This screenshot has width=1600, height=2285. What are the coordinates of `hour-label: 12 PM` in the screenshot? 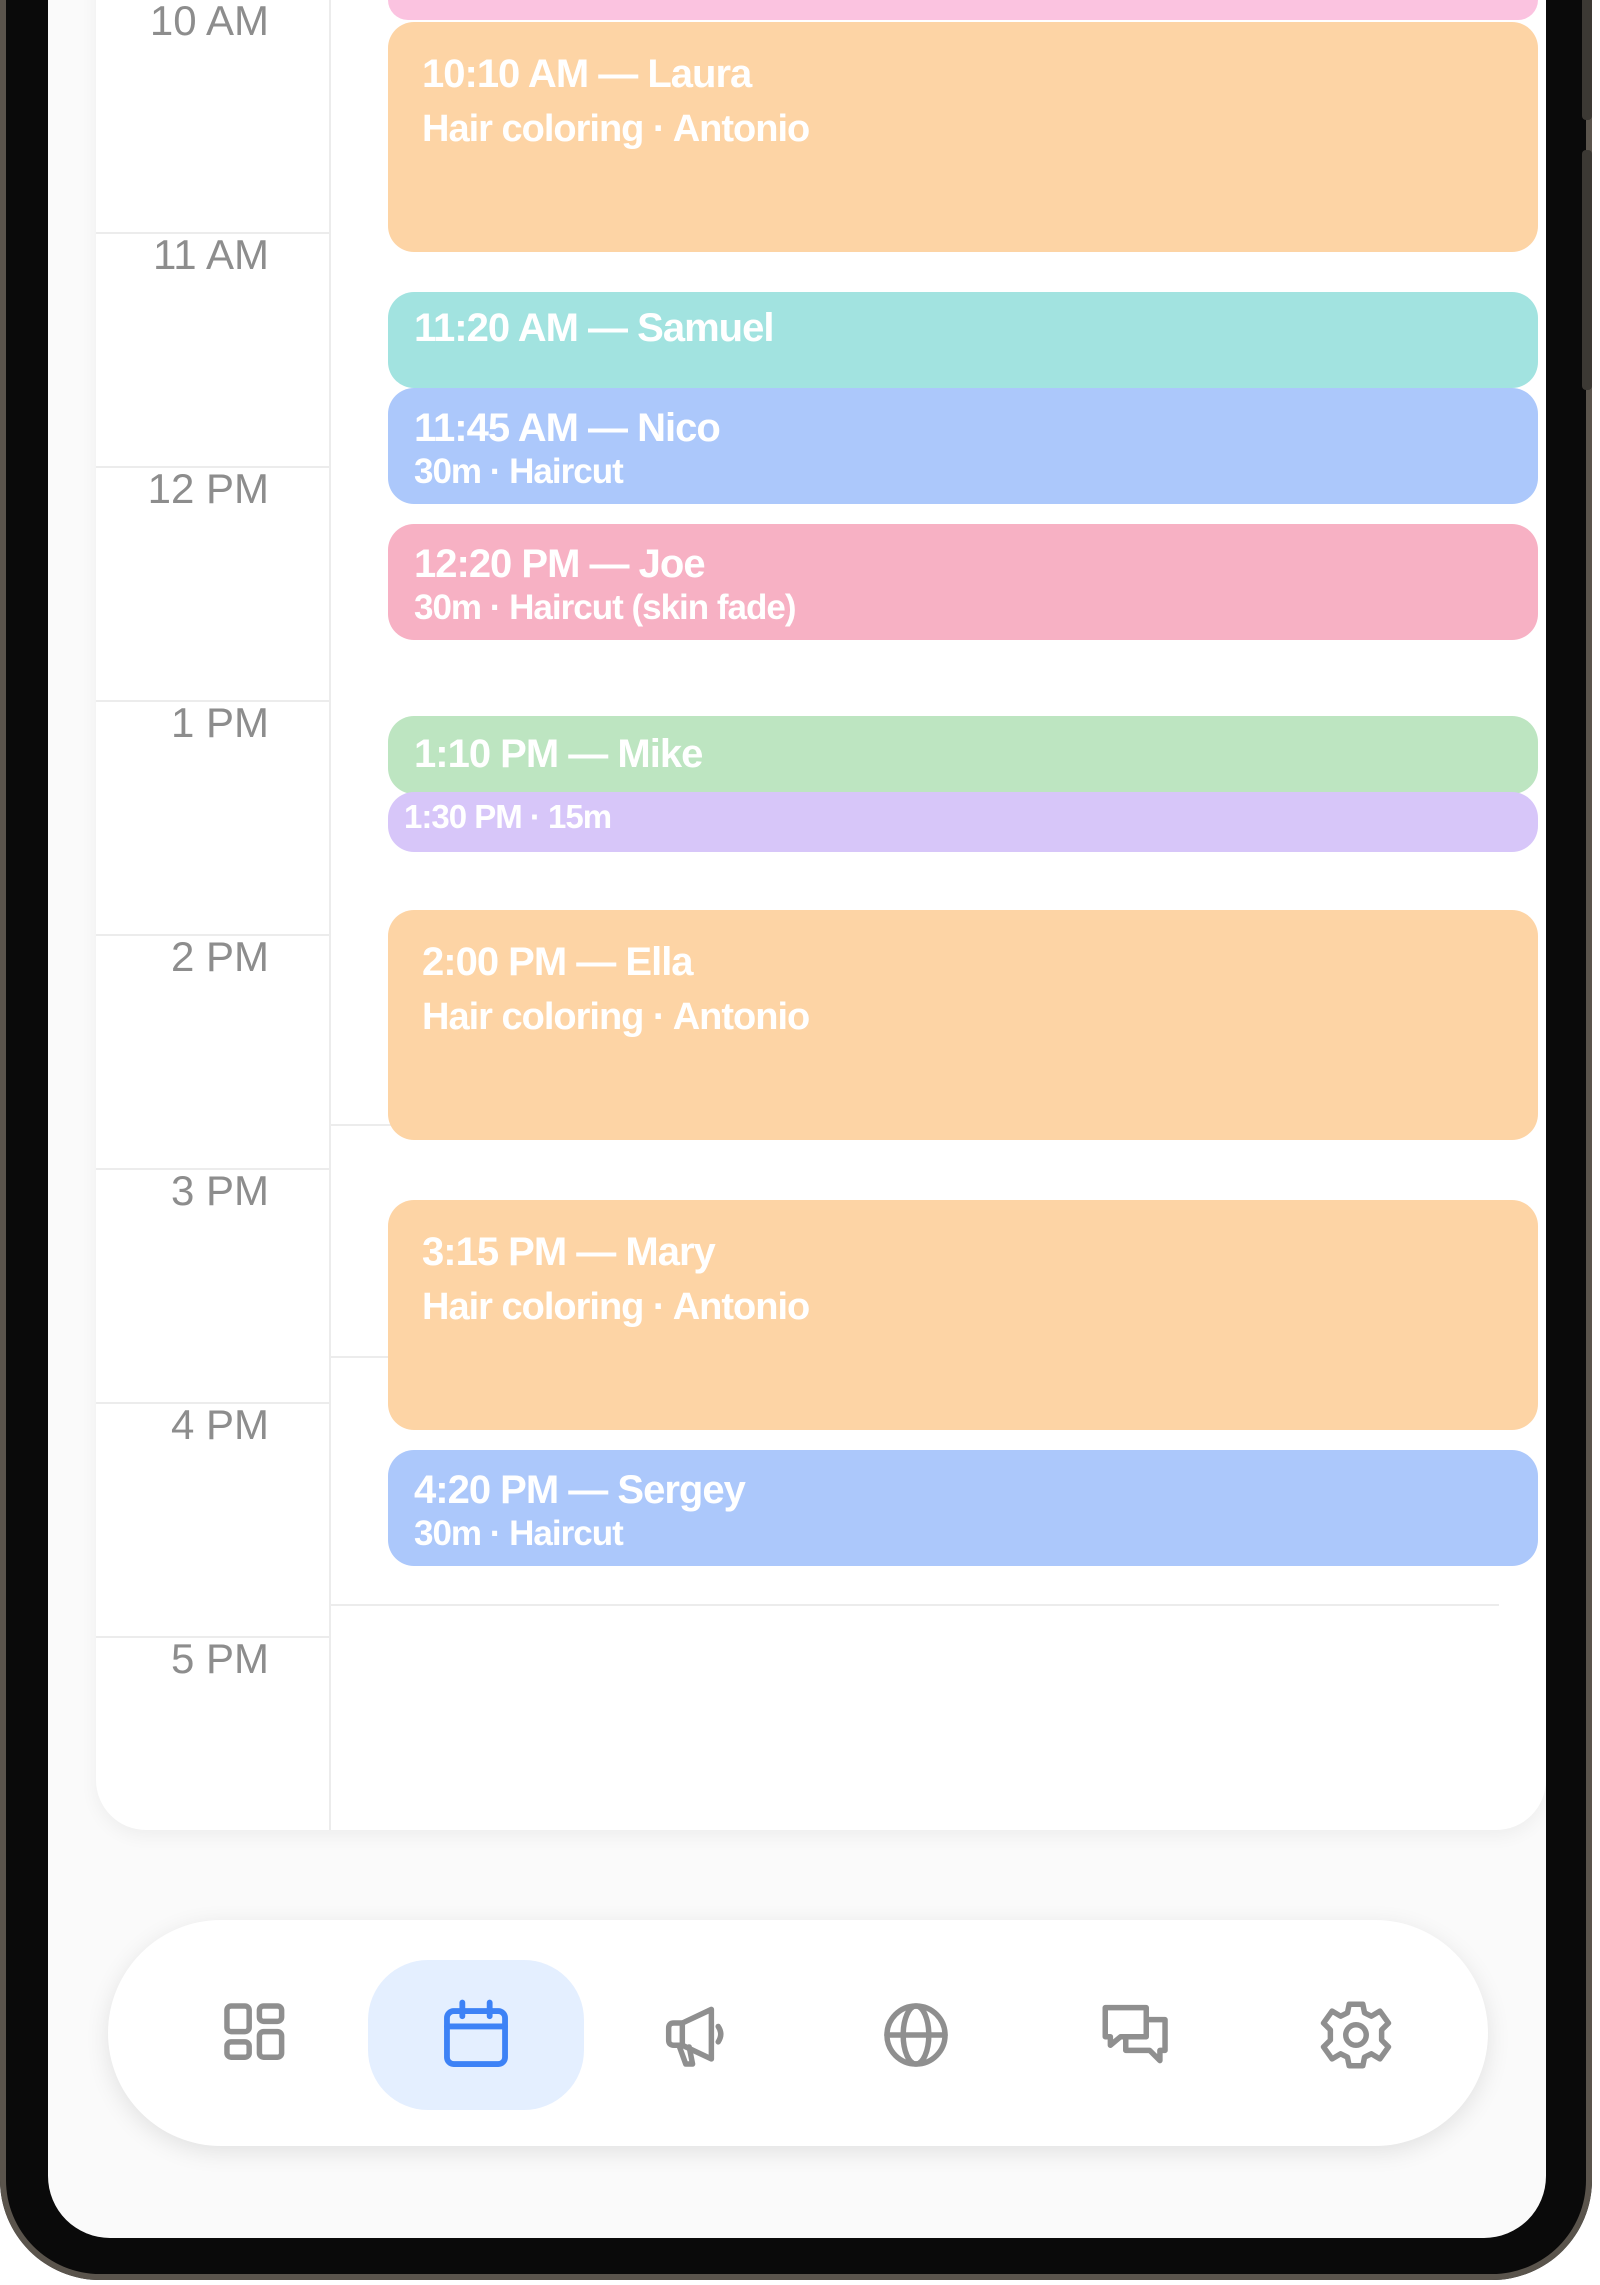 It's located at (208, 488).